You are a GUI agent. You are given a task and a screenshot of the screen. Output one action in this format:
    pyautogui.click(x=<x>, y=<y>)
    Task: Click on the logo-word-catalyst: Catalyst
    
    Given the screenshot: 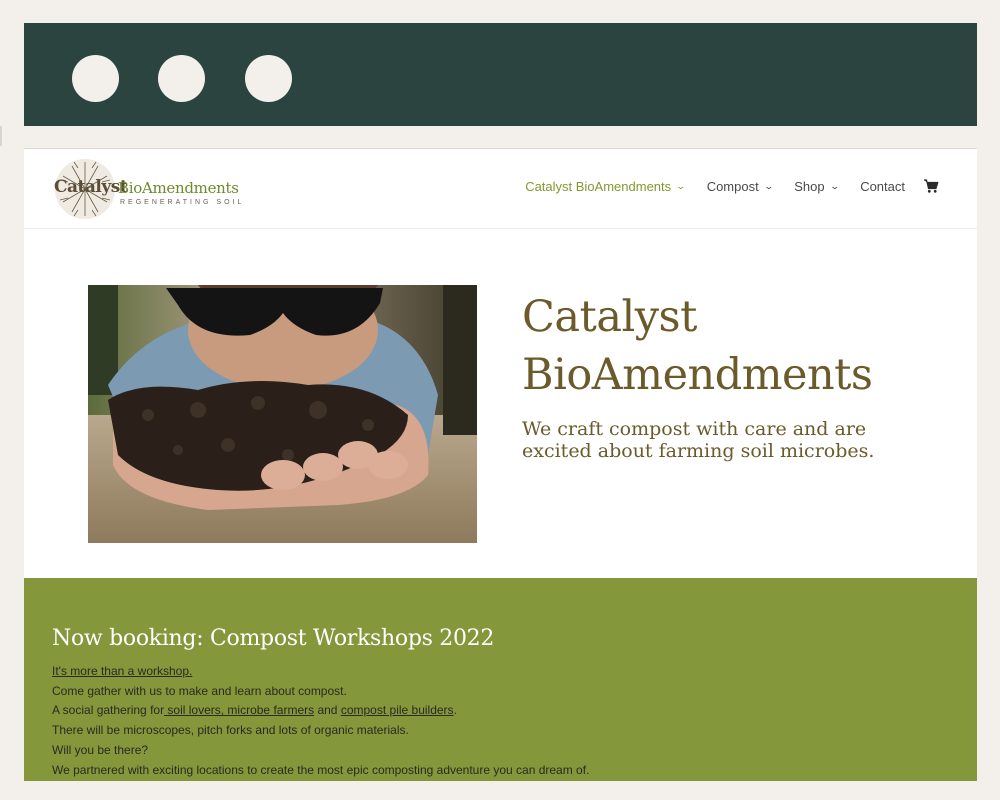 What is the action you would take?
    pyautogui.click(x=91, y=187)
    